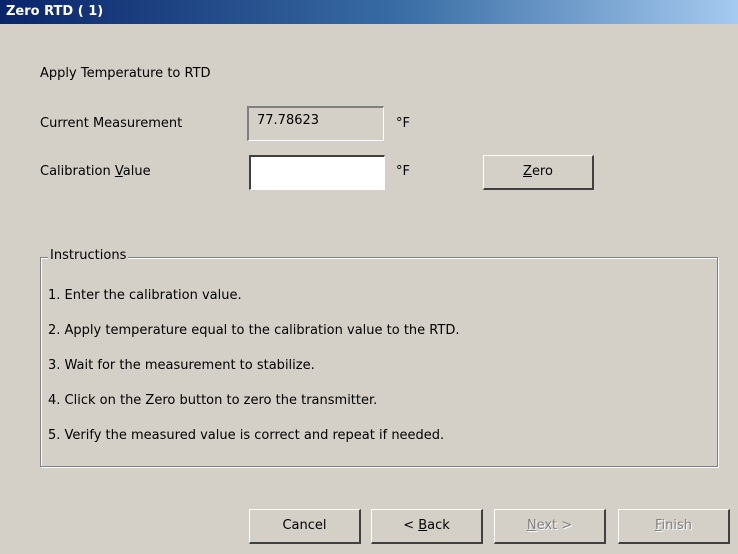 Image resolution: width=738 pixels, height=554 pixels. I want to click on current-measurement-field: 77.78623, so click(315, 123).